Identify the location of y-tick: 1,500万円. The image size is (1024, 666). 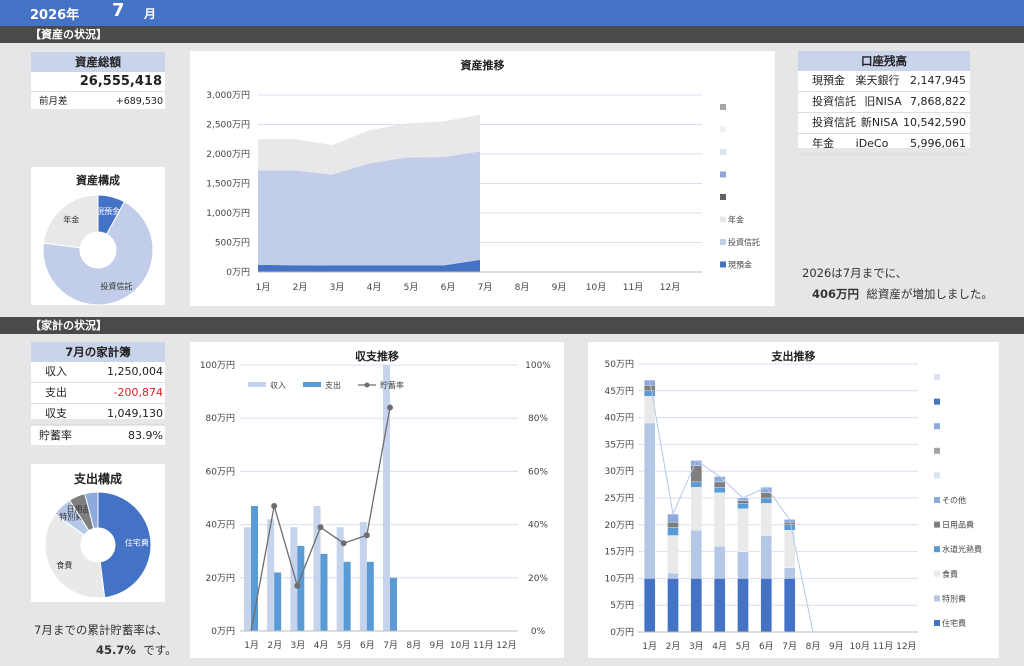
(228, 184).